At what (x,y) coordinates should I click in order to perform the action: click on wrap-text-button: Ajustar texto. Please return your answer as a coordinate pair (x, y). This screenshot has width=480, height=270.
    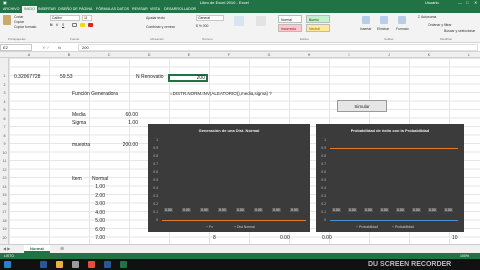
    Looking at the image, I should click on (155, 18).